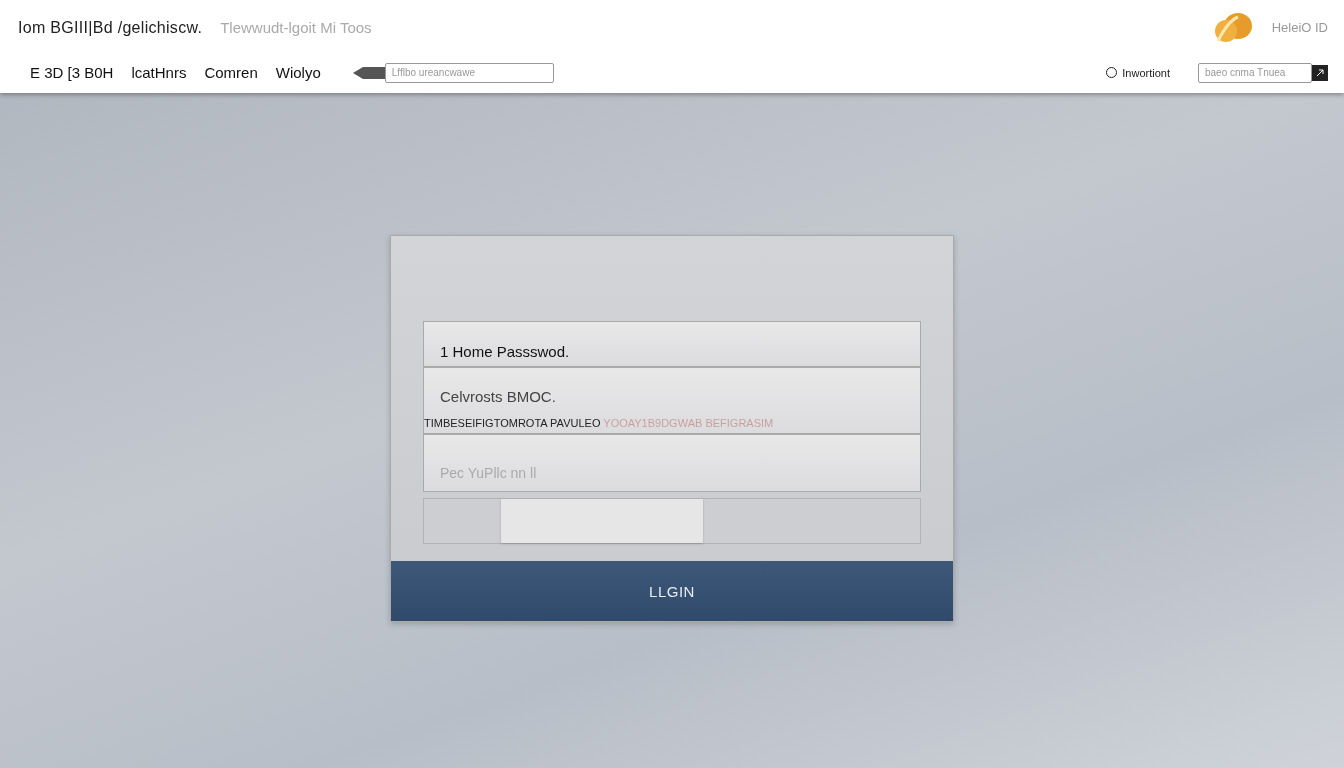  I want to click on text-field: Pec YuPllc nn ll, so click(672, 463).